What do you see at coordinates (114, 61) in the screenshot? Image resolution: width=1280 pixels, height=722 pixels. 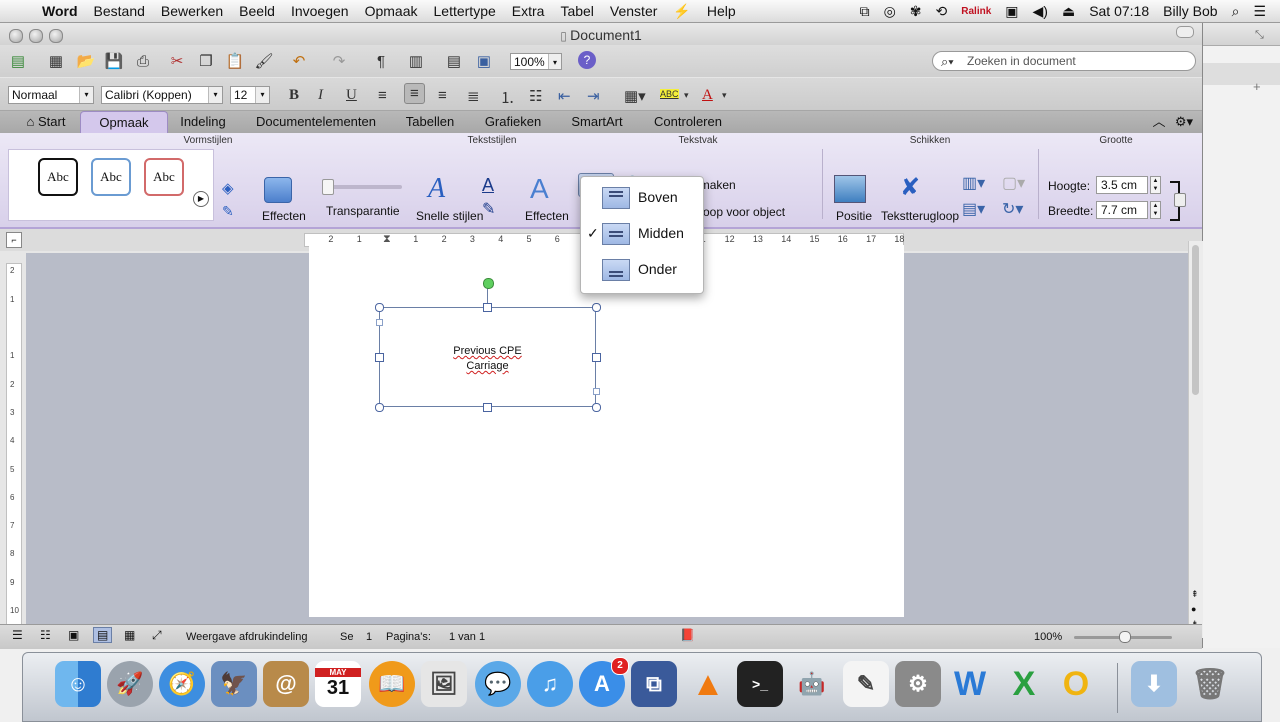 I see `save-icon: 💾` at bounding box center [114, 61].